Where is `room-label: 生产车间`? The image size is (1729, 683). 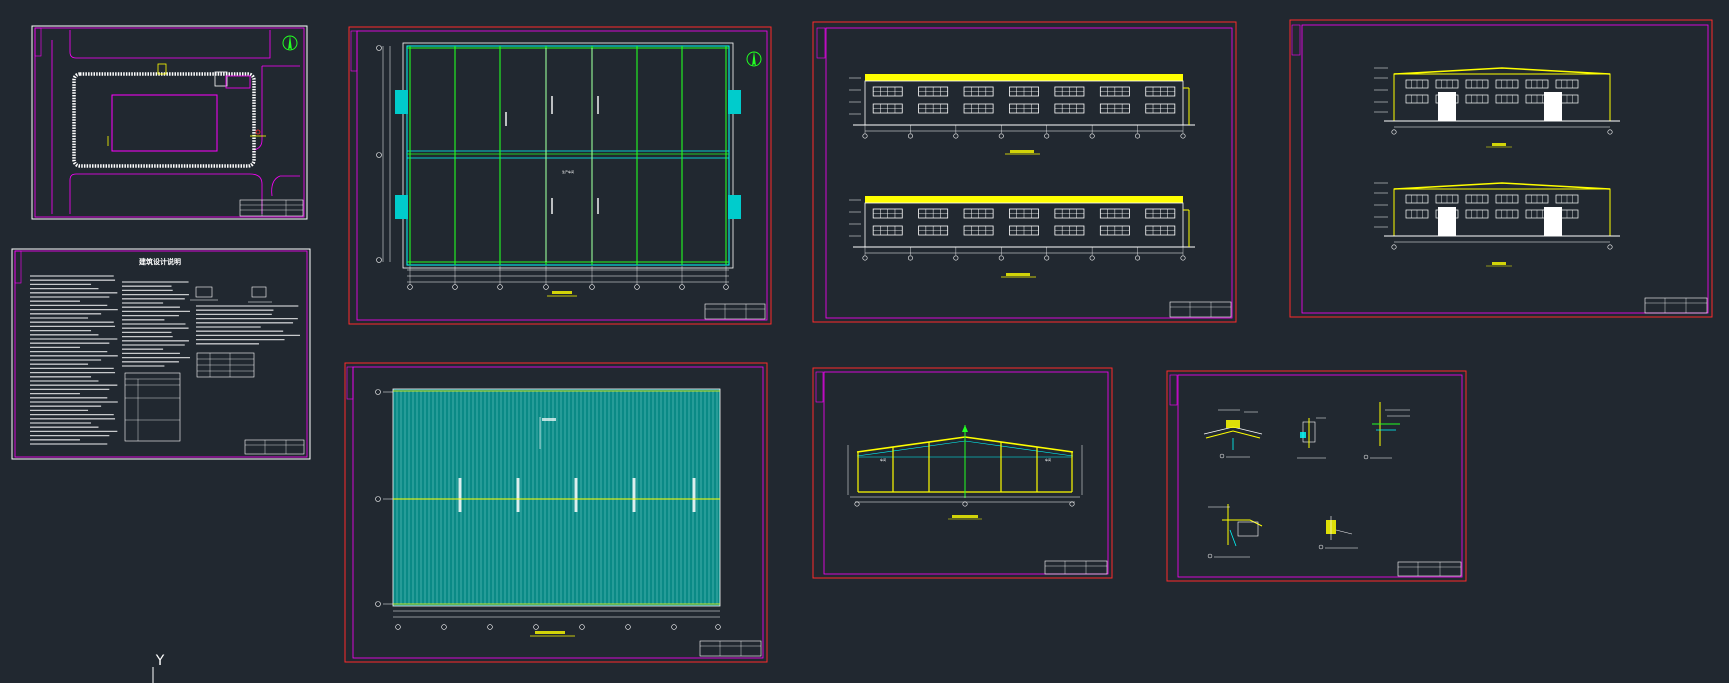 room-label: 生产车间 is located at coordinates (568, 171).